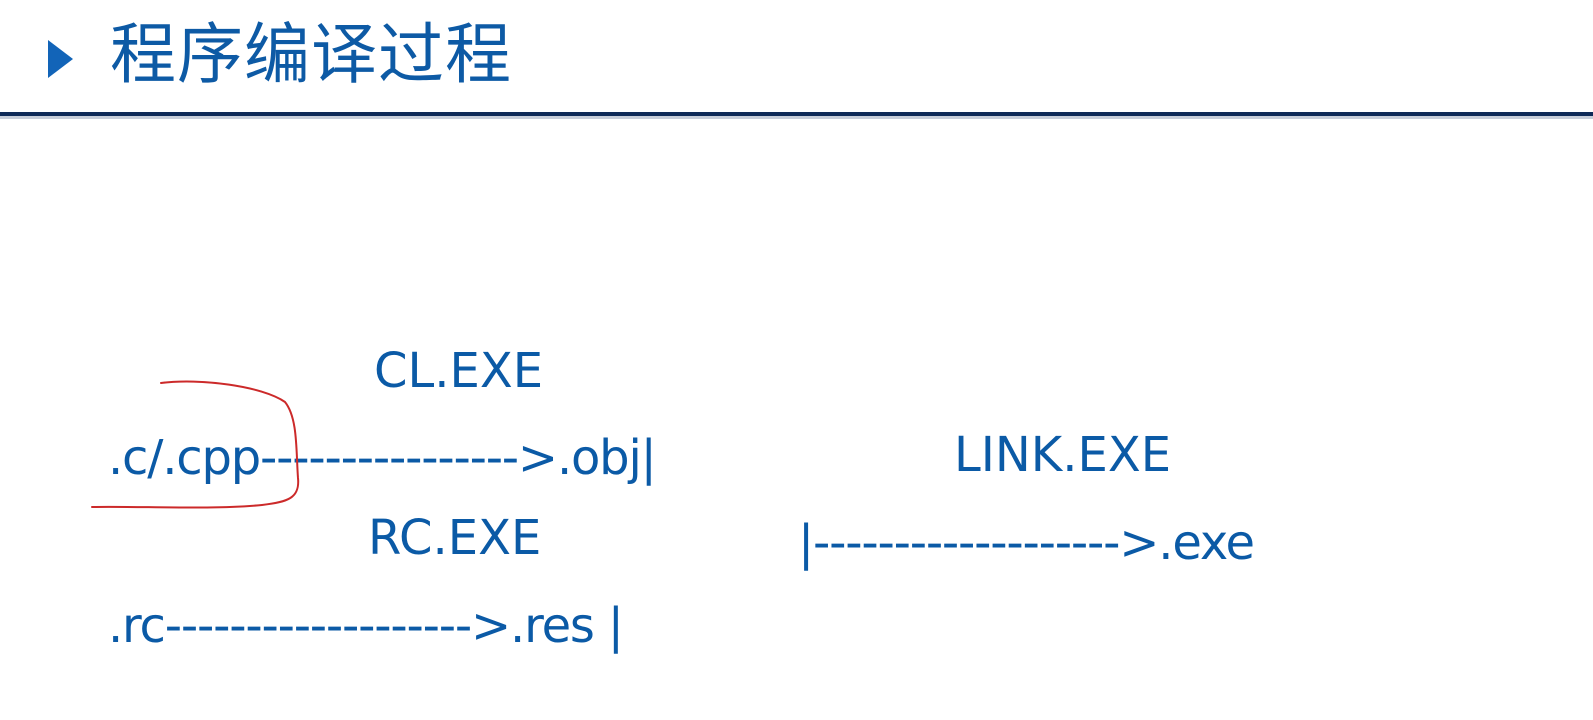  What do you see at coordinates (796, 117) in the screenshot?
I see `title-divider-shadow` at bounding box center [796, 117].